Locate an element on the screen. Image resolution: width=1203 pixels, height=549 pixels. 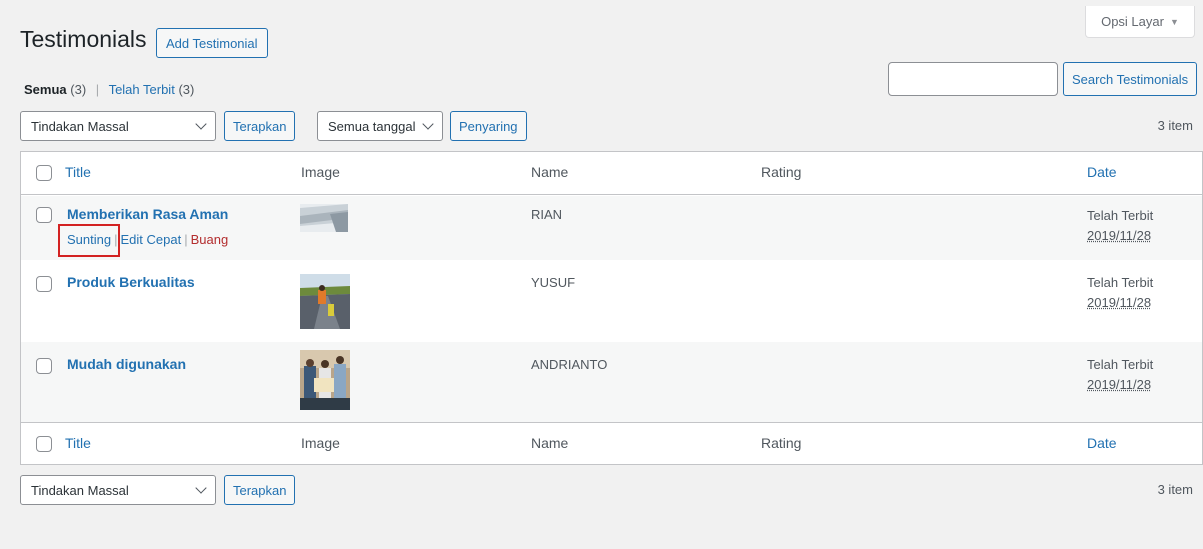
select-all-checkbox is located at coordinates (44, 173).